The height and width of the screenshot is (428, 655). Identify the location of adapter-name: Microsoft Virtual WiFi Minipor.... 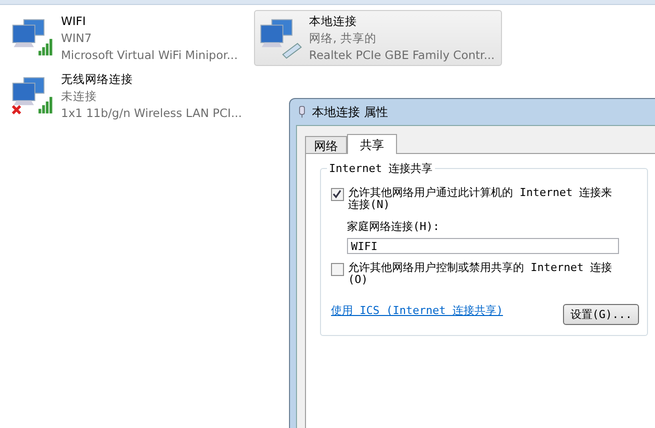
(149, 55).